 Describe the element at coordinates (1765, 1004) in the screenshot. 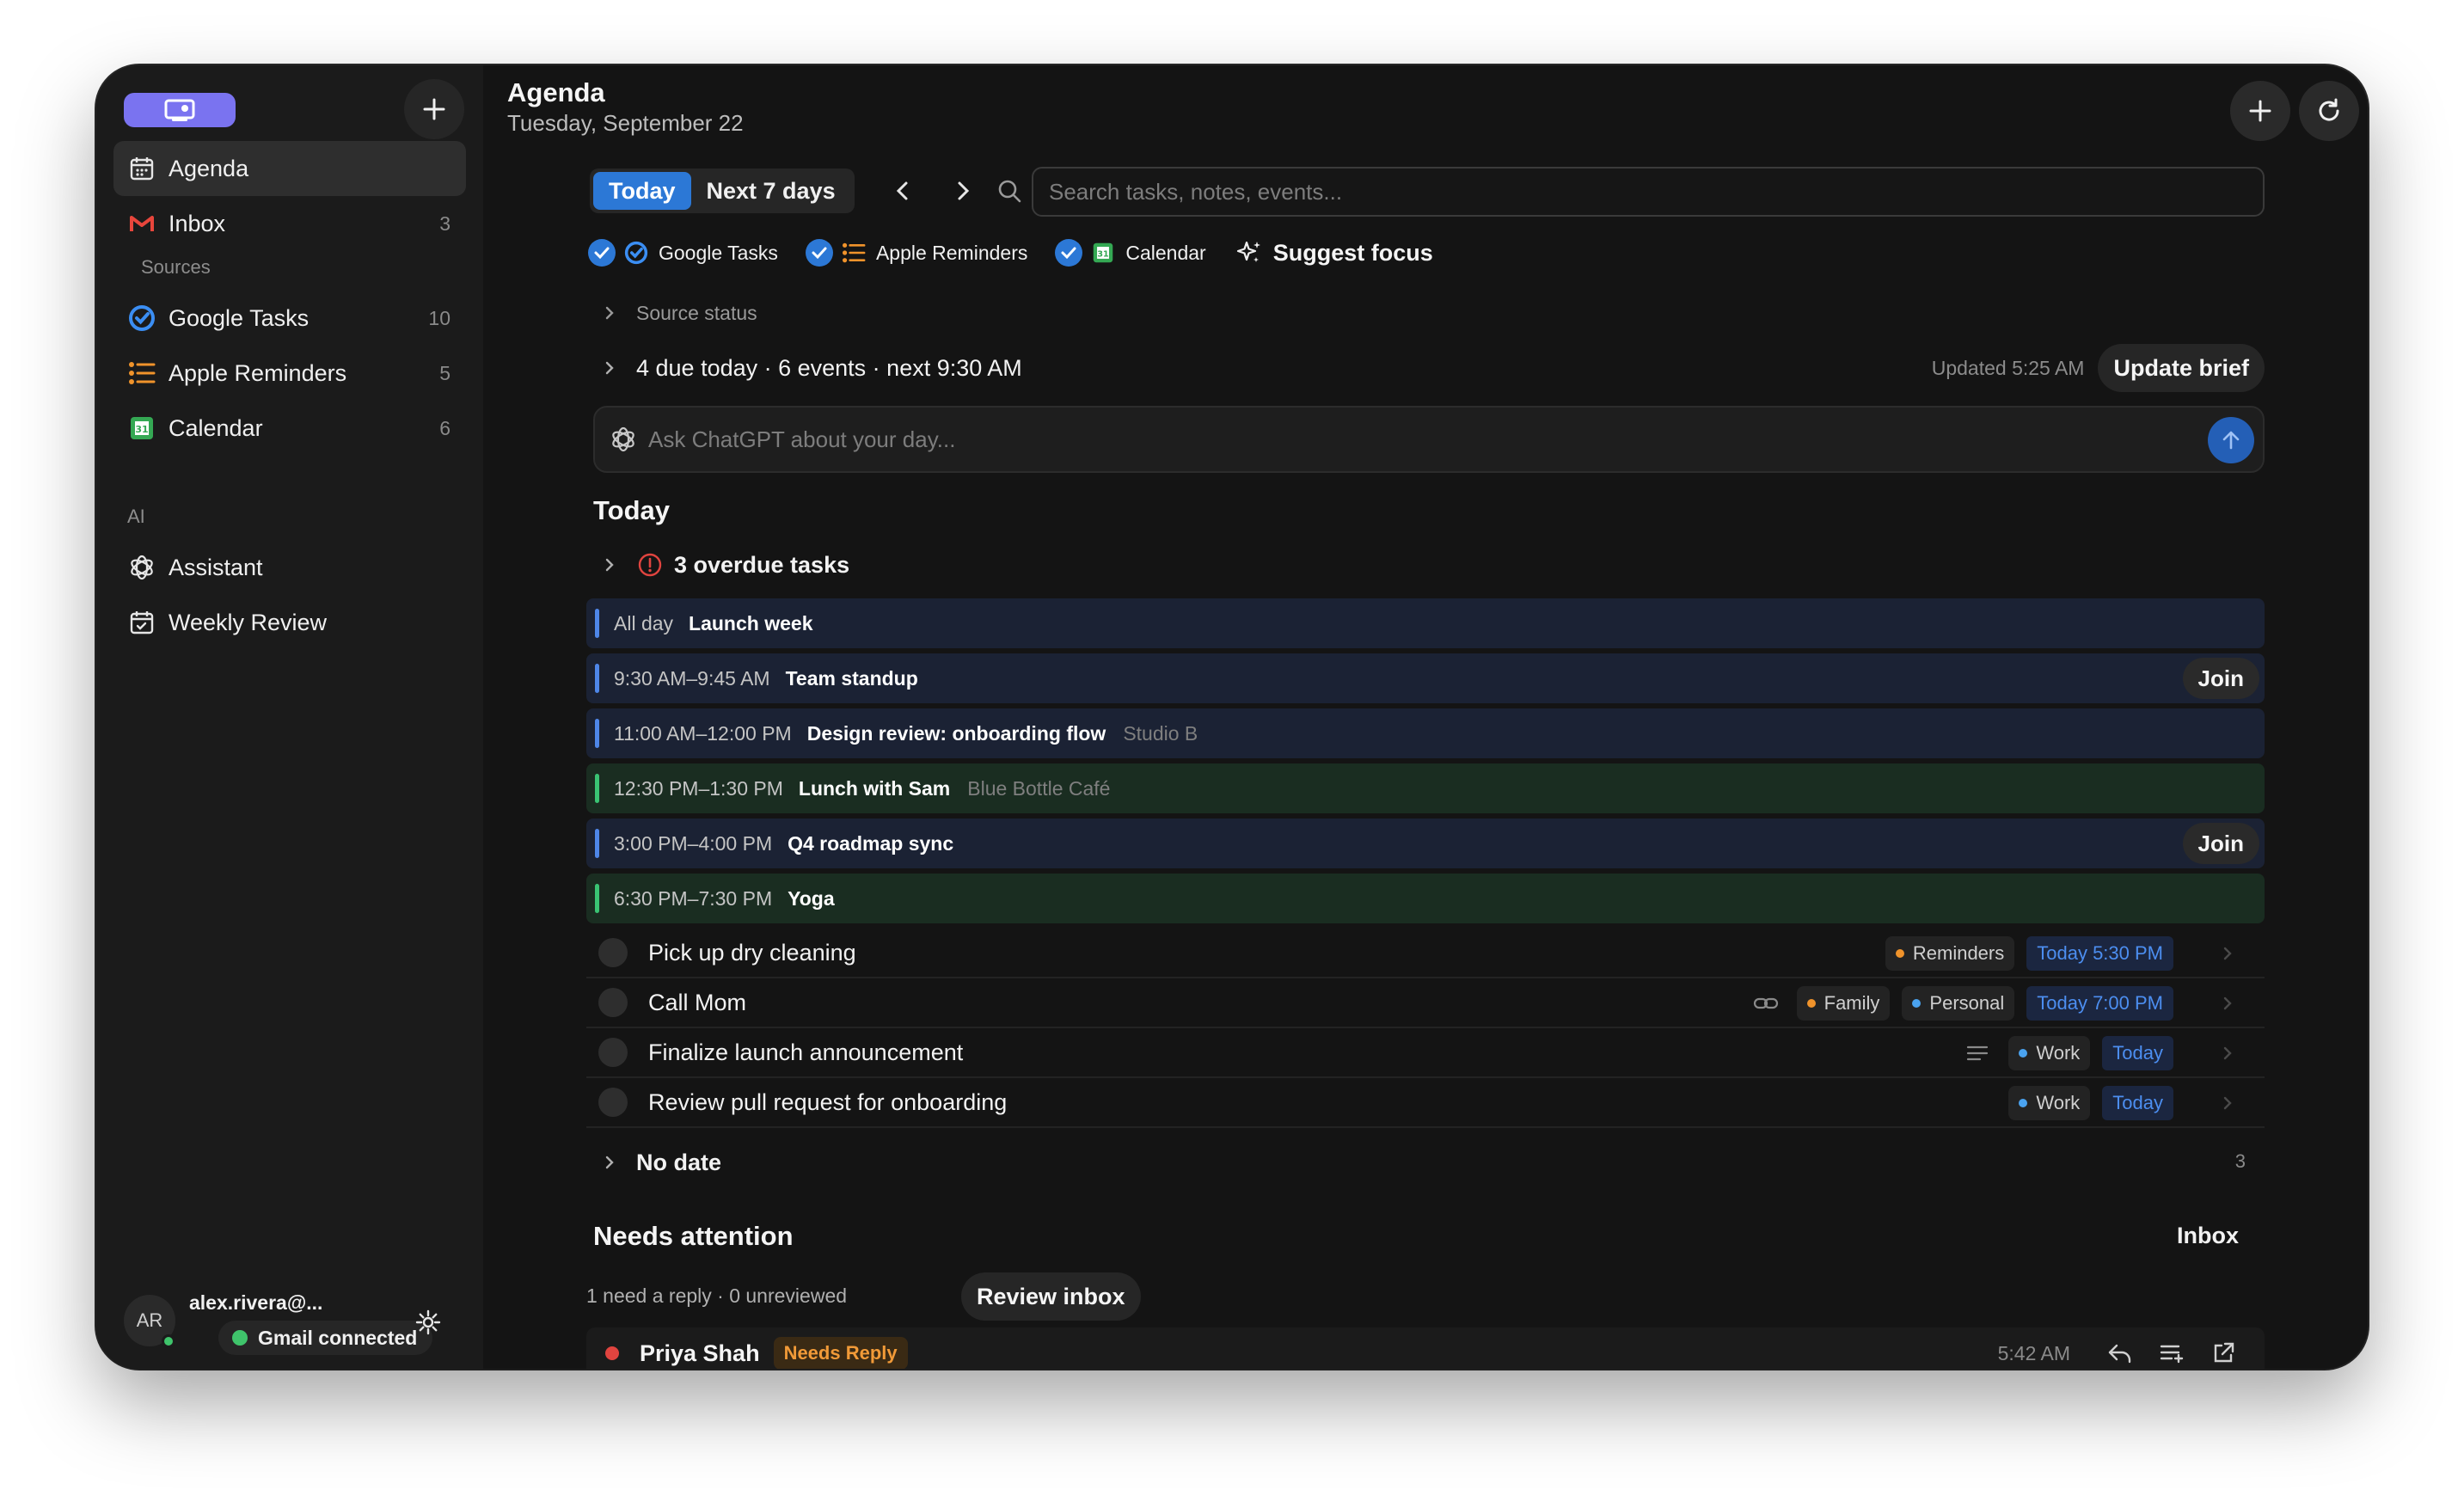

I see `link-icon` at that location.